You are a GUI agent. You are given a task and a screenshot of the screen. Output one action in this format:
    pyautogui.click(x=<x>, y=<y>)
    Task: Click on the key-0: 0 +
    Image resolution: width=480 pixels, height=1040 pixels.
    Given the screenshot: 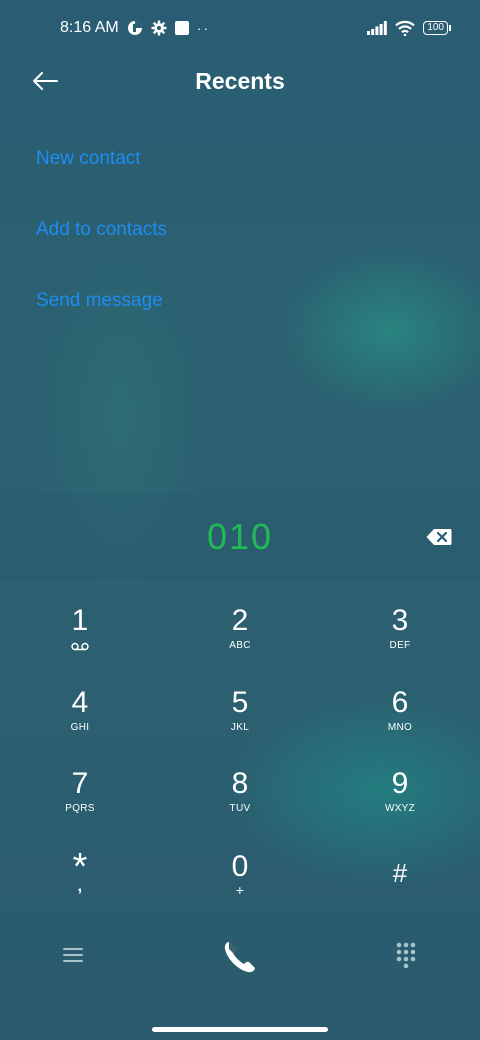 What is the action you would take?
    pyautogui.click(x=240, y=885)
    